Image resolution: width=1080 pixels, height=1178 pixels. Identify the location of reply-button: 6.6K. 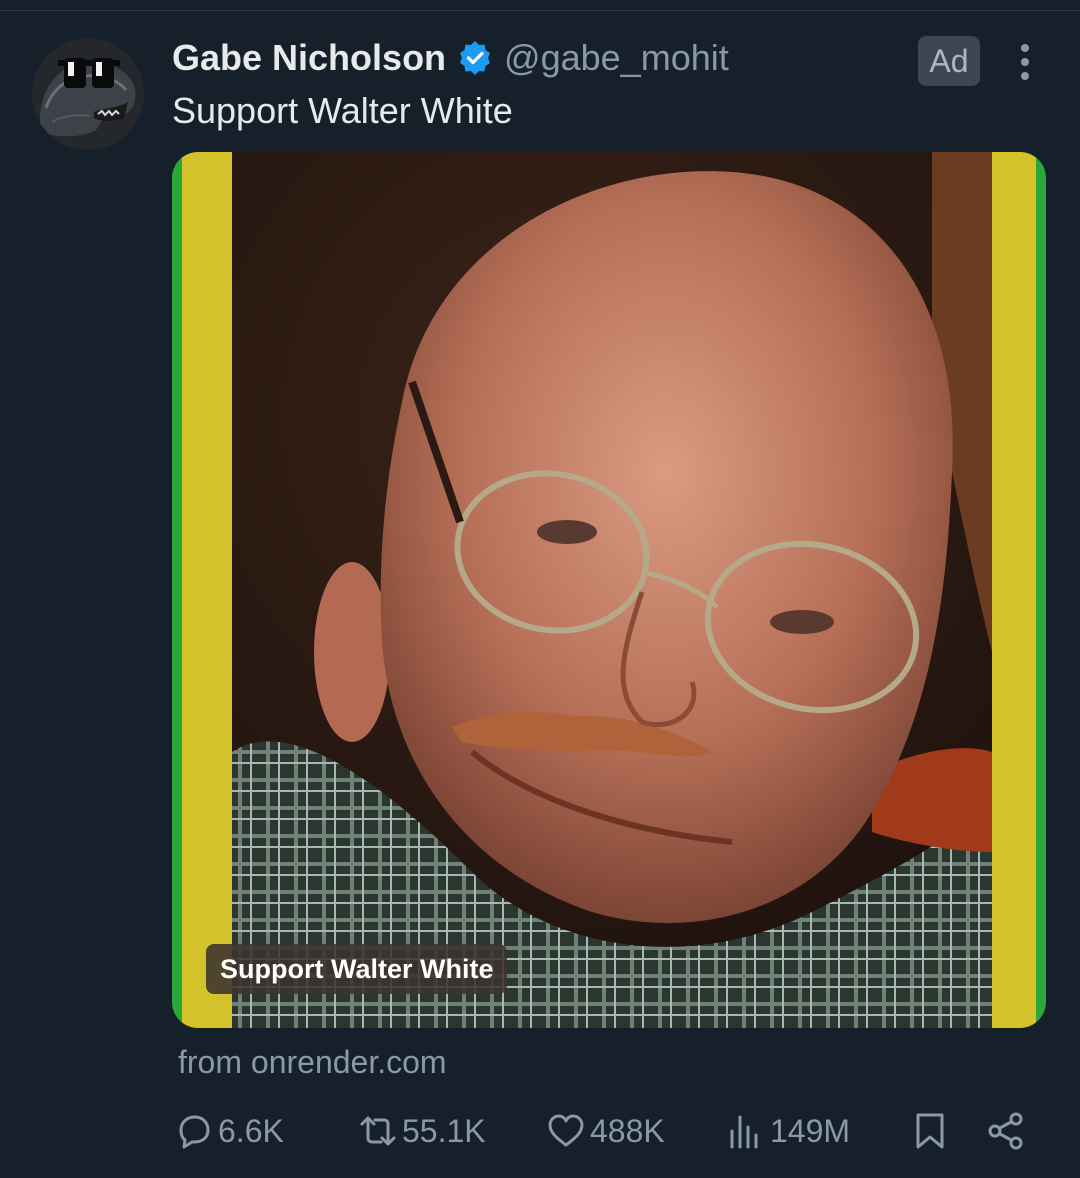
(229, 1131).